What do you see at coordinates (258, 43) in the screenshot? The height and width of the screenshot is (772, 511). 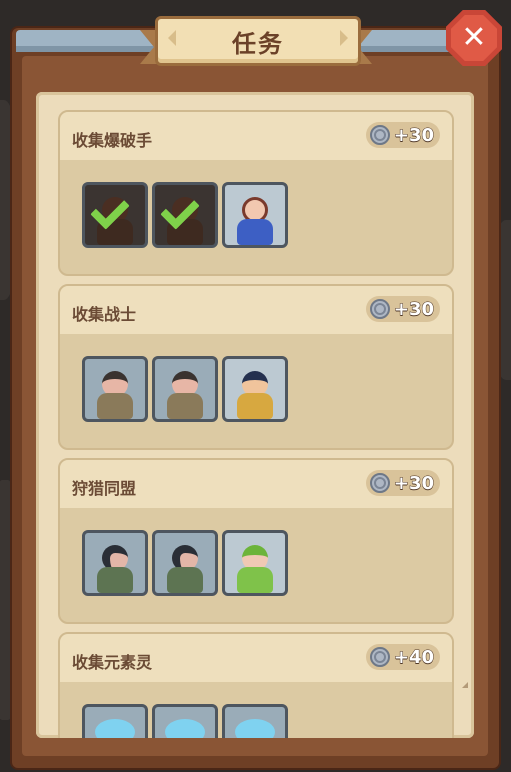 I see `page-title: 任务` at bounding box center [258, 43].